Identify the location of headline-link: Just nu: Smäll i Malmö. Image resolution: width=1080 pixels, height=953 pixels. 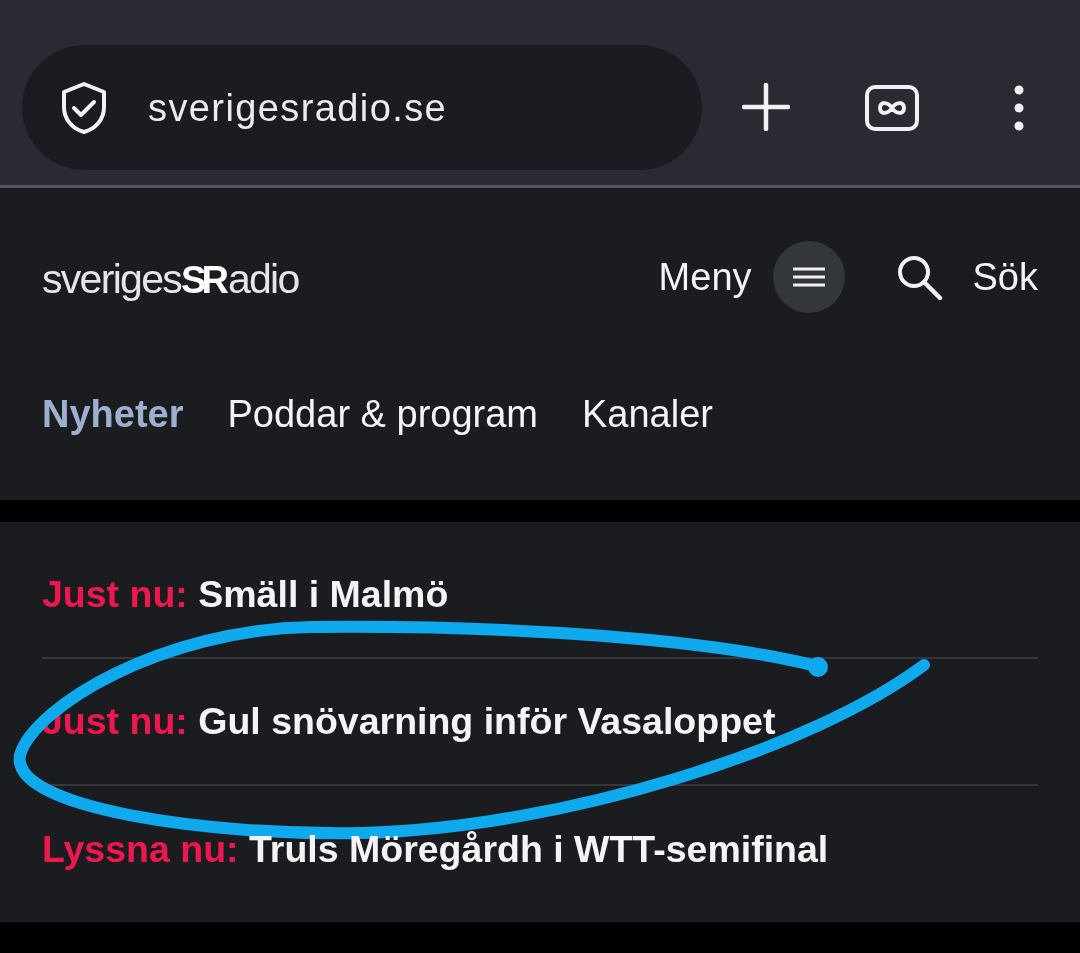
(245, 593).